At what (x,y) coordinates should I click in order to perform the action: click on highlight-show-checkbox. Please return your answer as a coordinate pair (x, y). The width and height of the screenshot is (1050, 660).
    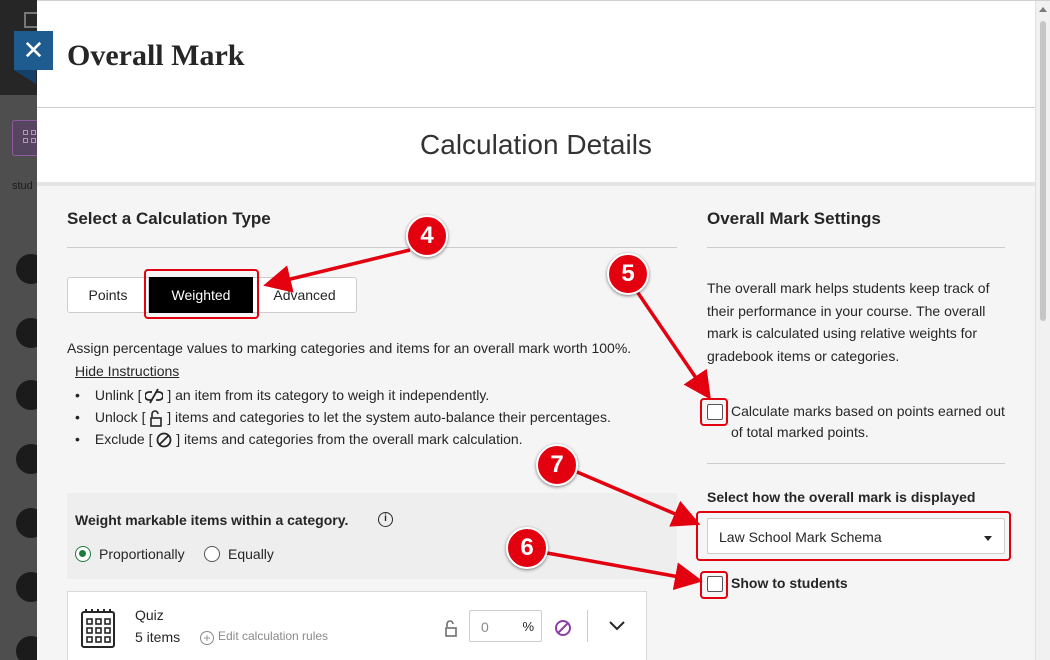
    Looking at the image, I should click on (714, 585).